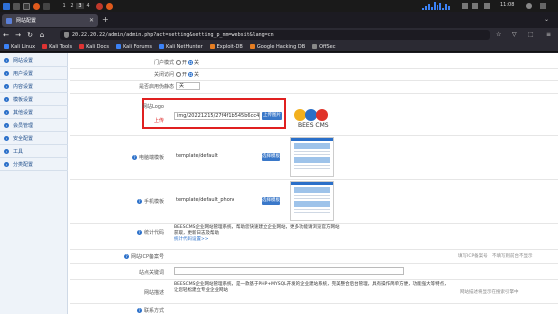  I want to click on tpl-mobile-label: ? 手机模板, so click(119, 201).